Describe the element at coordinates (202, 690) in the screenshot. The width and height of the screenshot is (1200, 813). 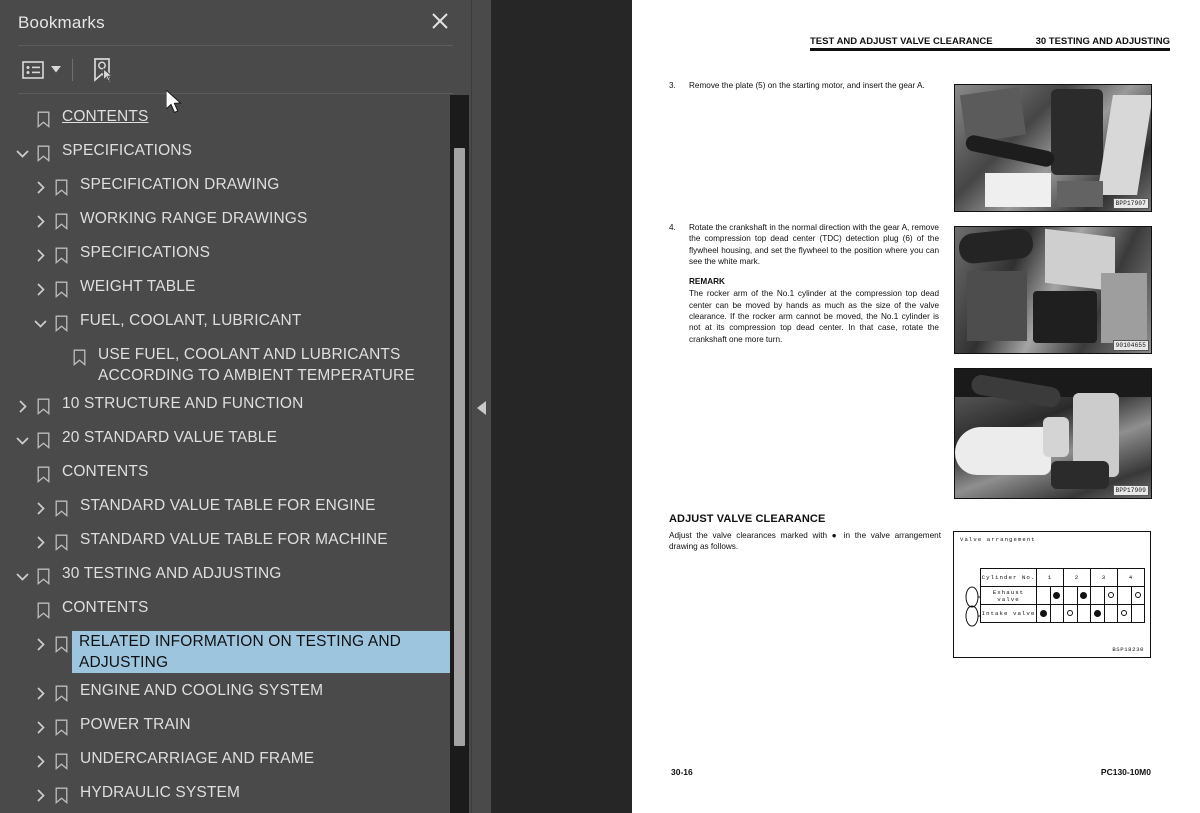
I see `bookmark-item-label: ENGINE AND COOLING SYSTEM` at that location.